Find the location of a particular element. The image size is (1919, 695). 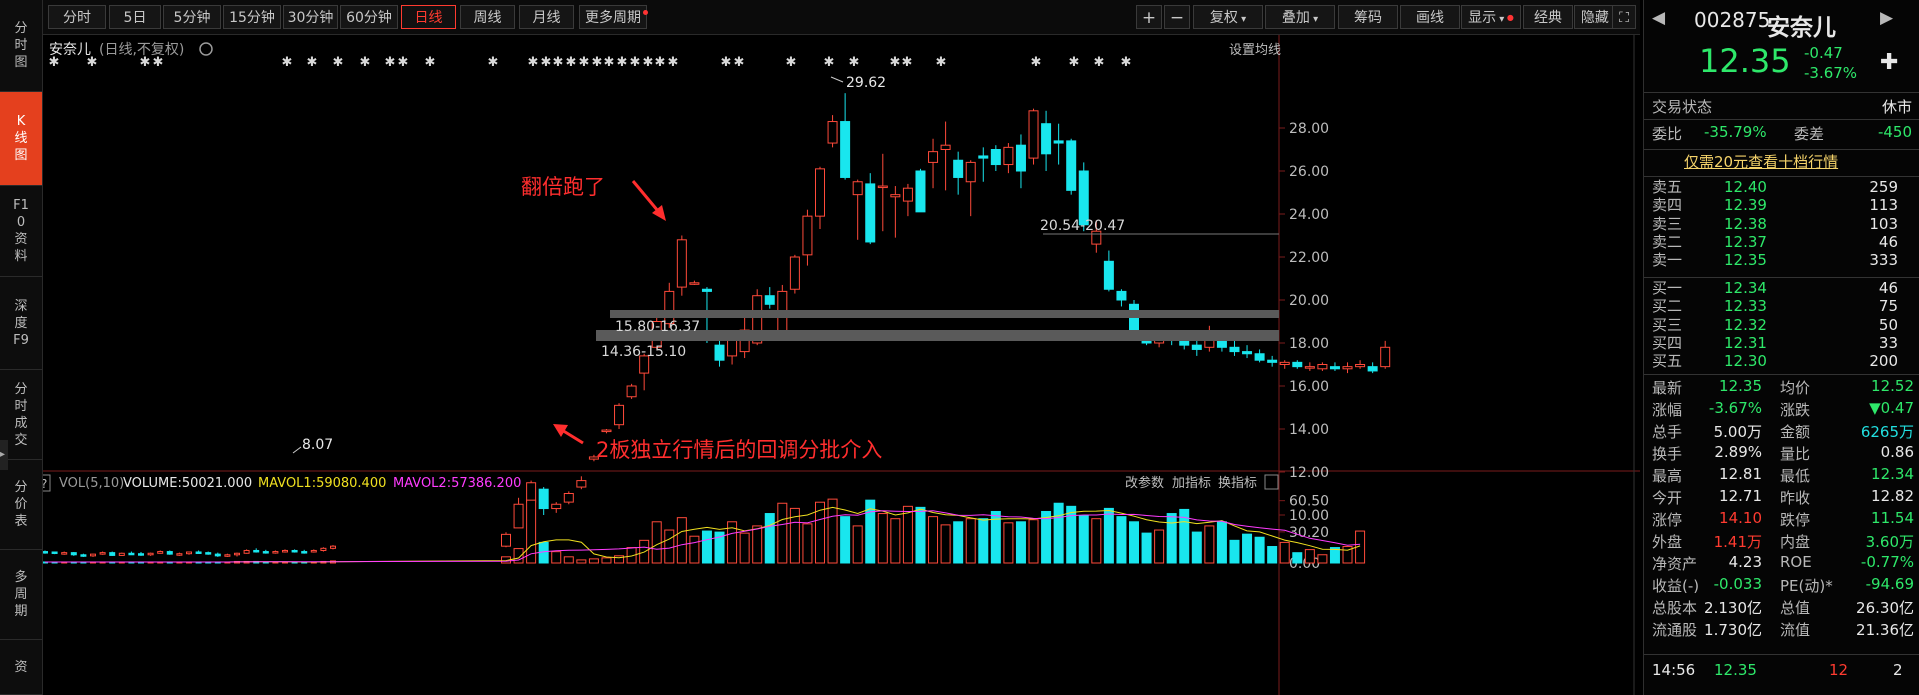

zoom-in-button: + is located at coordinates (1149, 17).